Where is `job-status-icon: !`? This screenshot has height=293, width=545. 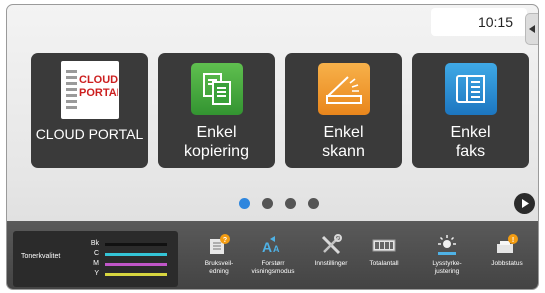 job-status-icon: ! is located at coordinates (507, 243).